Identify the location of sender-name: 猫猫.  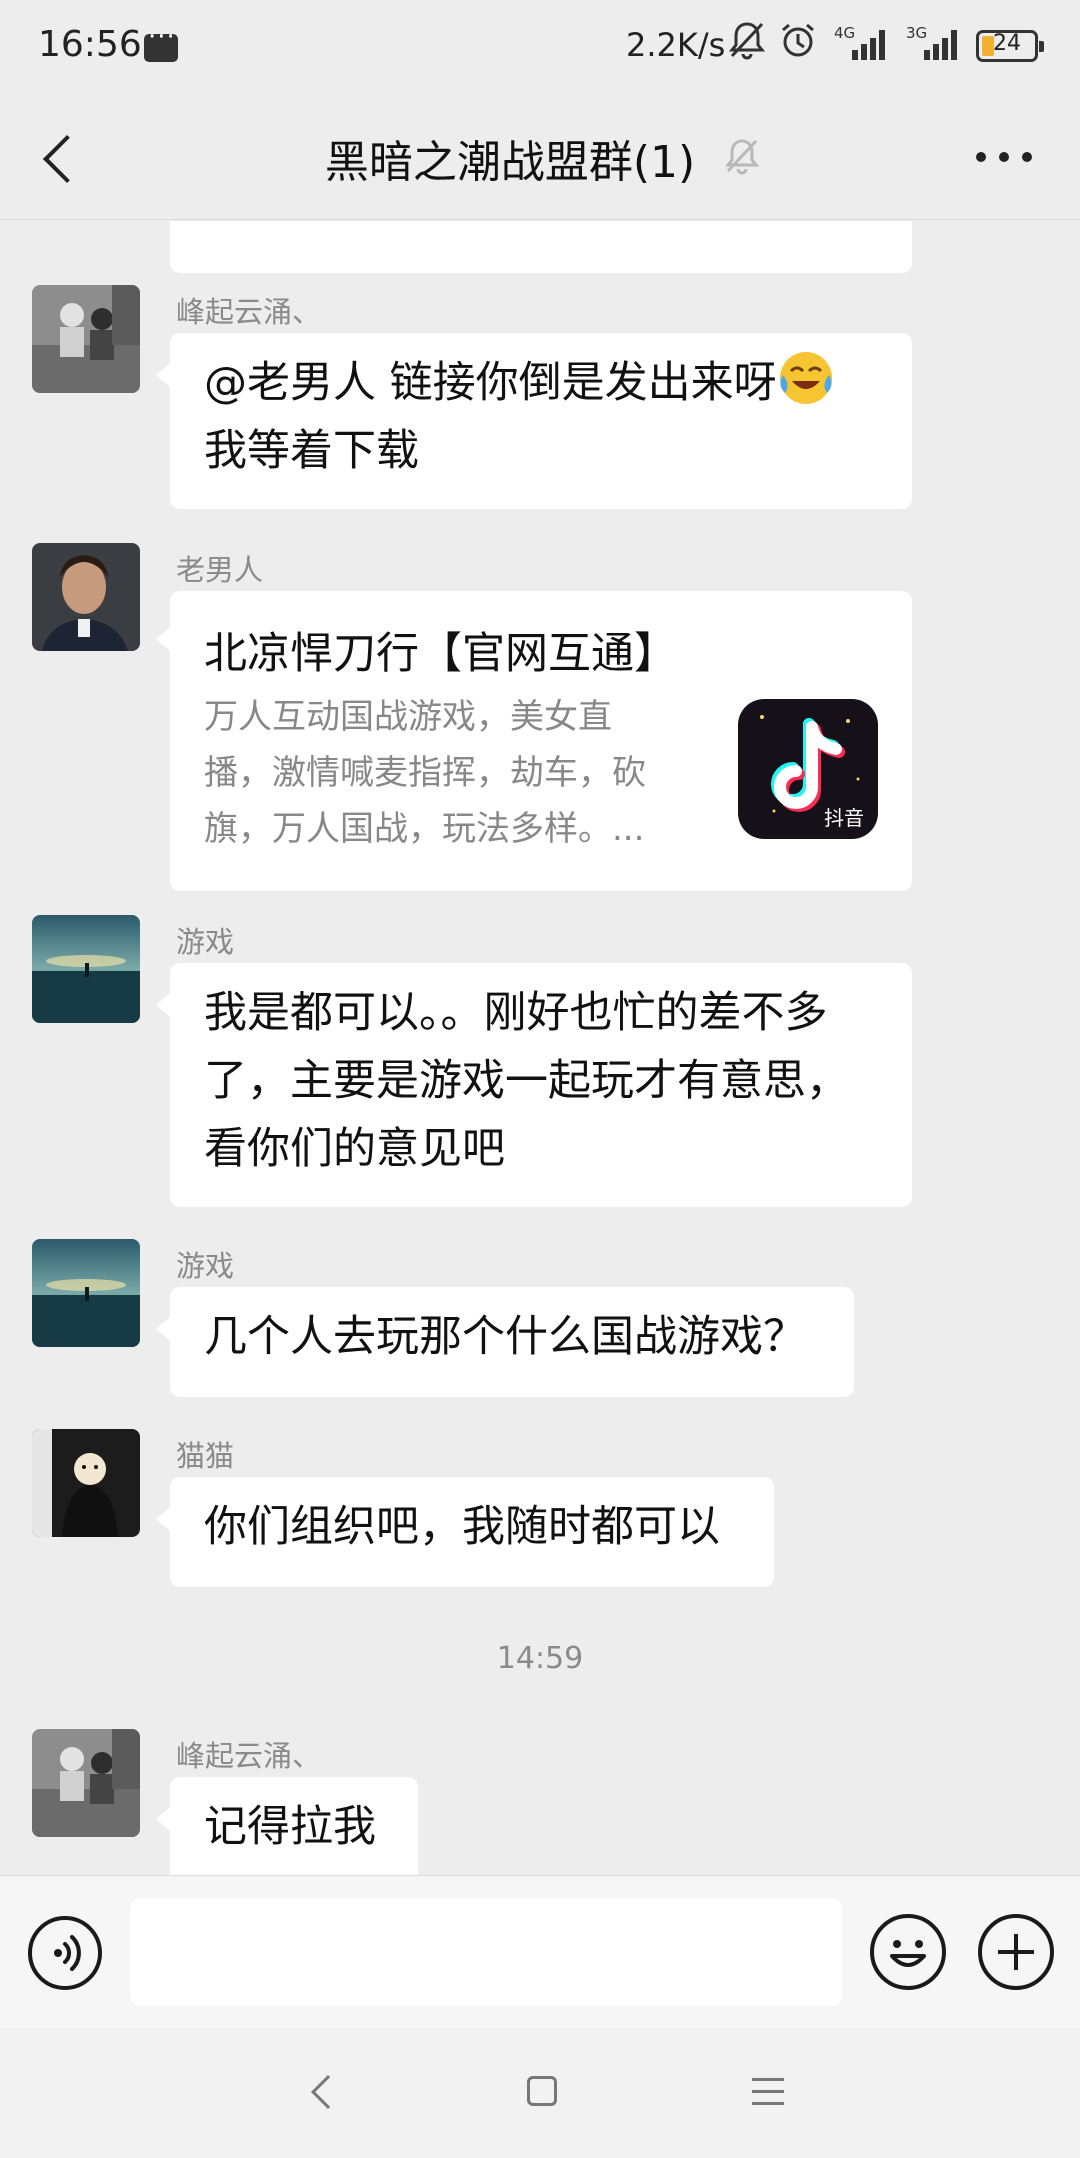
(205, 1456).